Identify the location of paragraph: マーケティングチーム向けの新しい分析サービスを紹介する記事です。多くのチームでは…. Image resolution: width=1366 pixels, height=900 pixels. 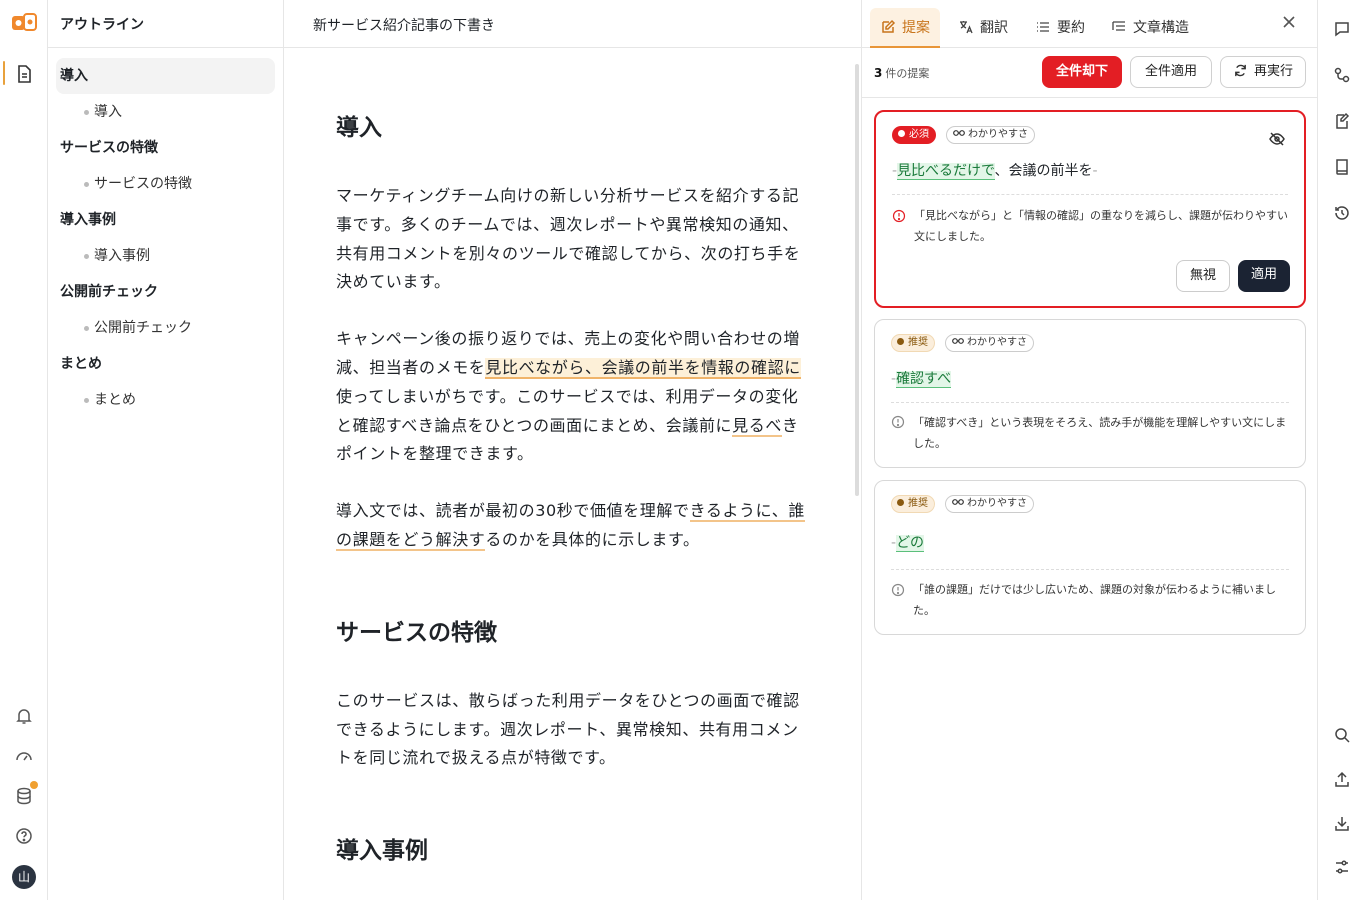
(572, 239).